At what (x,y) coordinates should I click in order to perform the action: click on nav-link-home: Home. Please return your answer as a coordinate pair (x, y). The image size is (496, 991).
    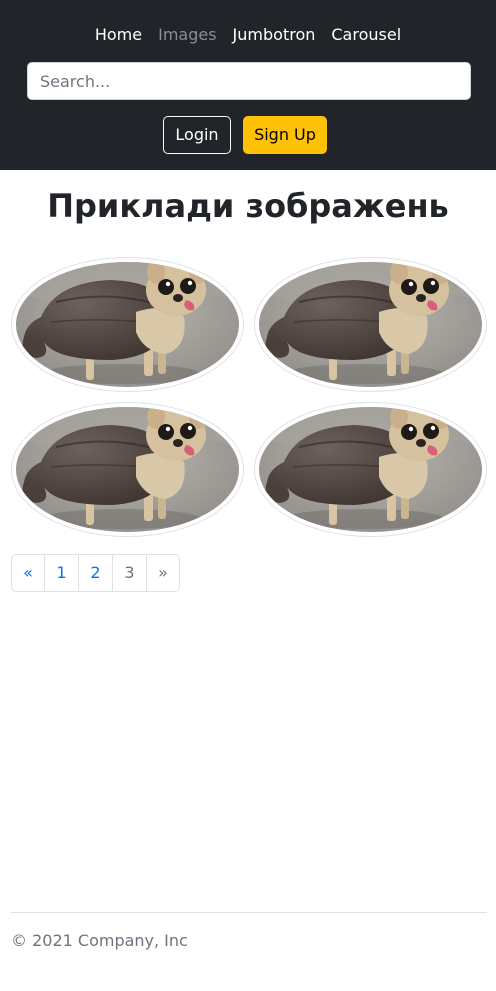
    Looking at the image, I should click on (118, 35).